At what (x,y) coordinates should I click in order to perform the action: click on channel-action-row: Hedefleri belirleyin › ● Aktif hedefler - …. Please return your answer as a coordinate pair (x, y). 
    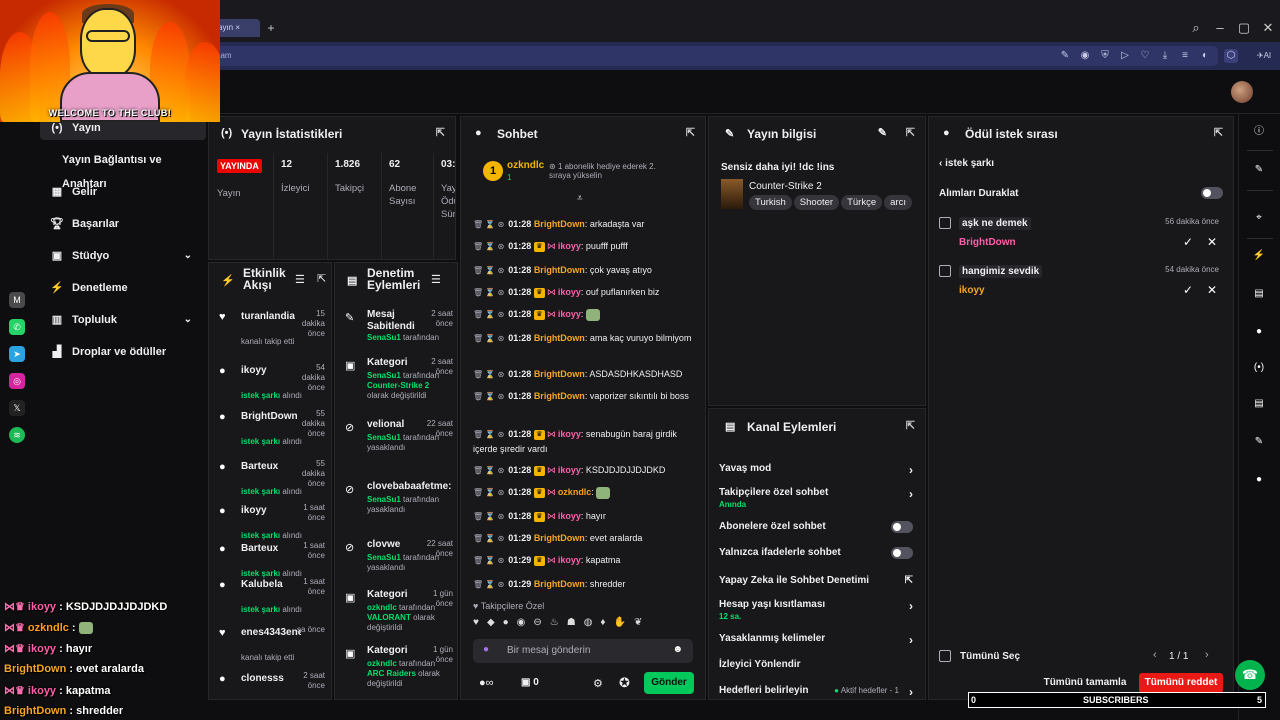
    Looking at the image, I should click on (817, 692).